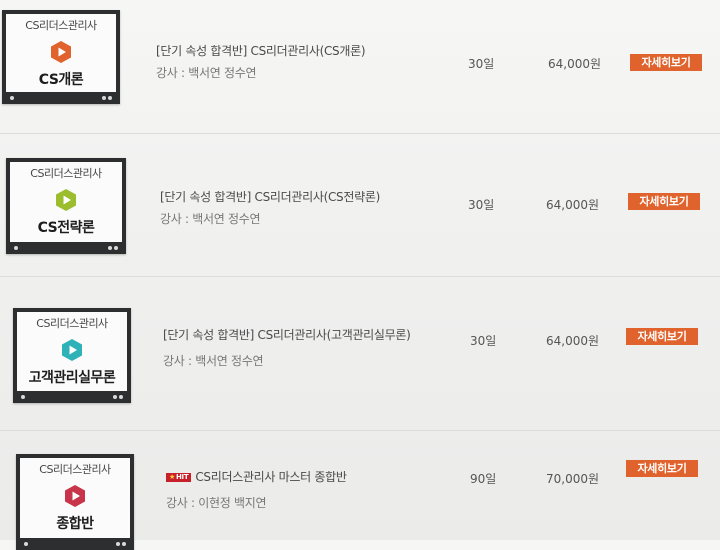 The height and width of the screenshot is (550, 720). I want to click on course-instructor: 강사 : 이현정 백지연, so click(216, 503).